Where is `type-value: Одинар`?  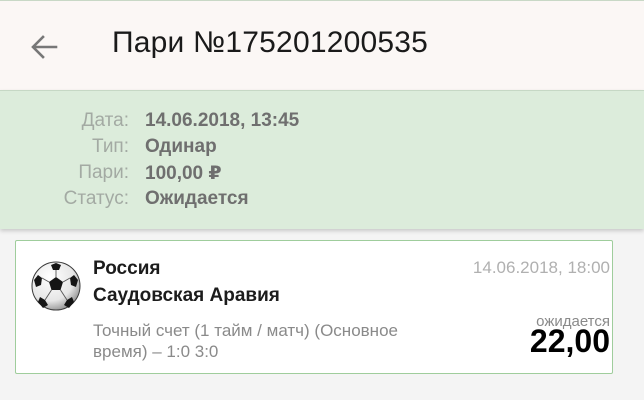
type-value: Одинар is located at coordinates (181, 146).